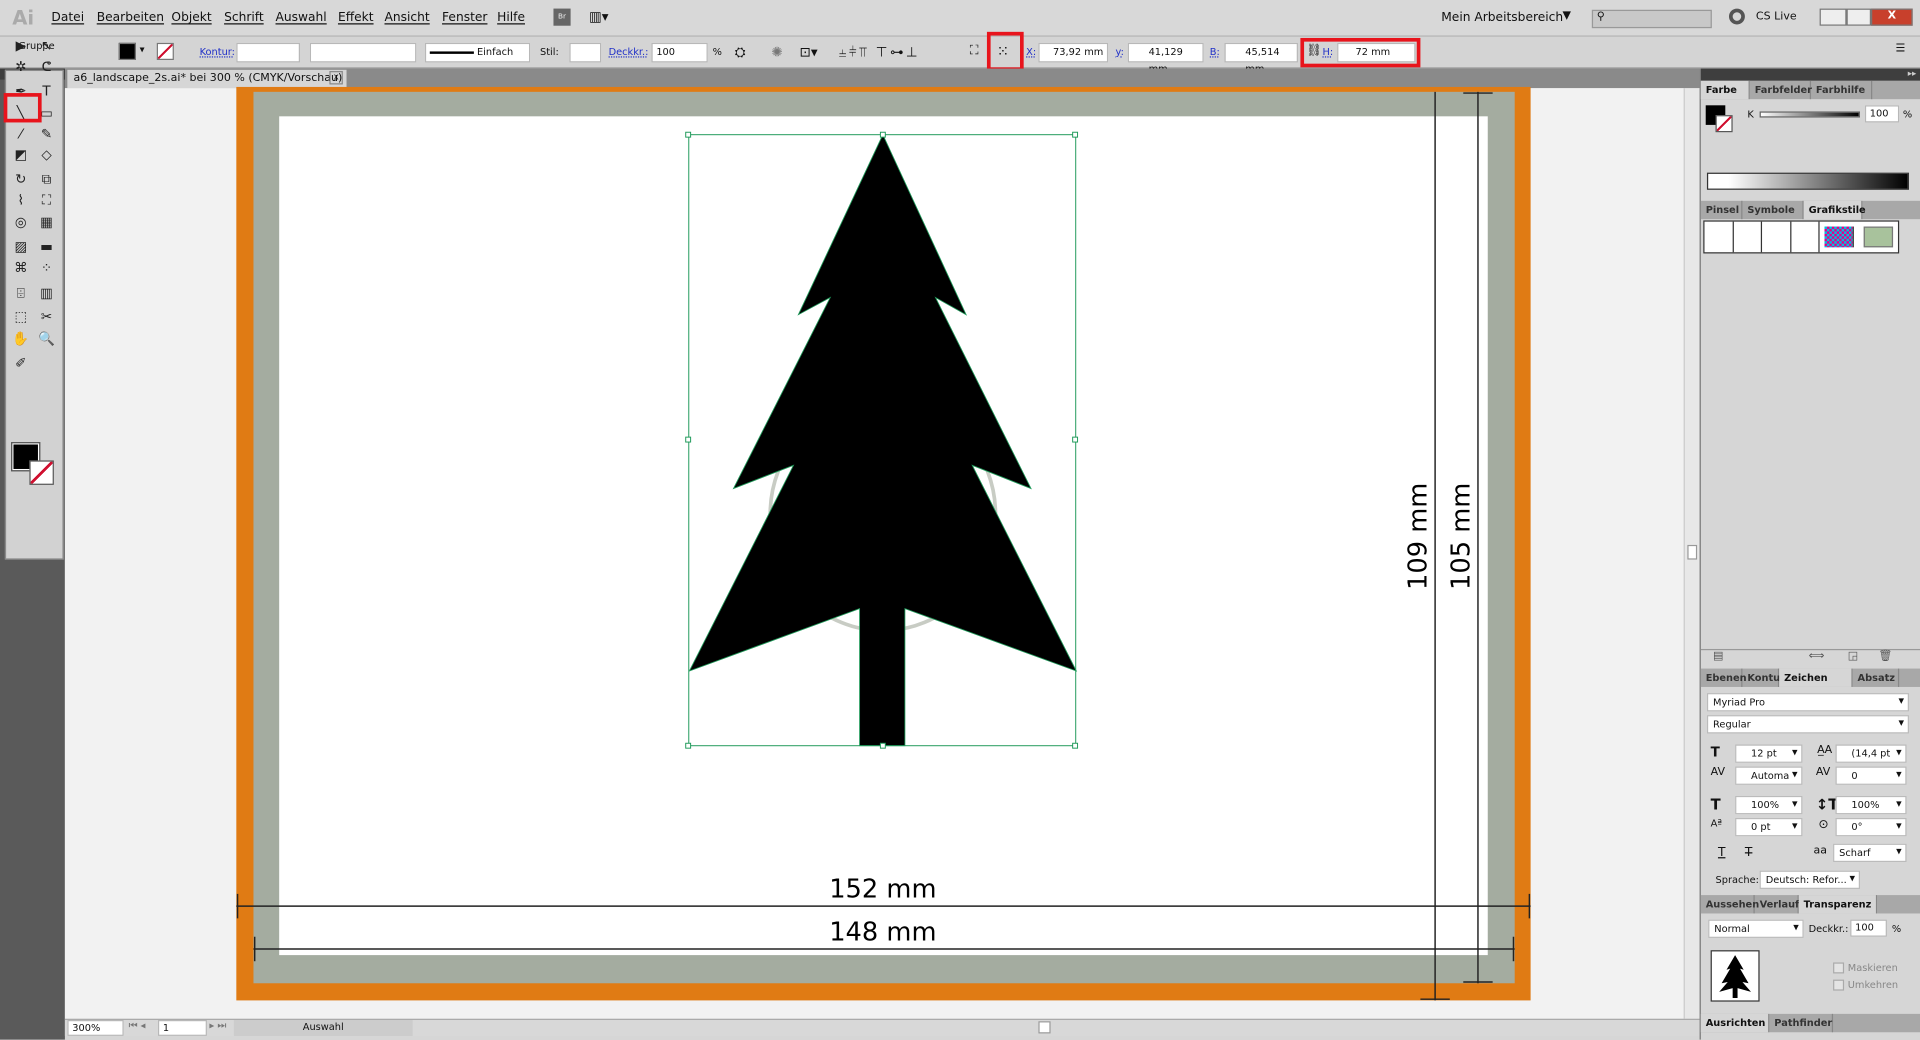 Image resolution: width=1920 pixels, height=1040 pixels. I want to click on scroll-thumb, so click(1692, 552).